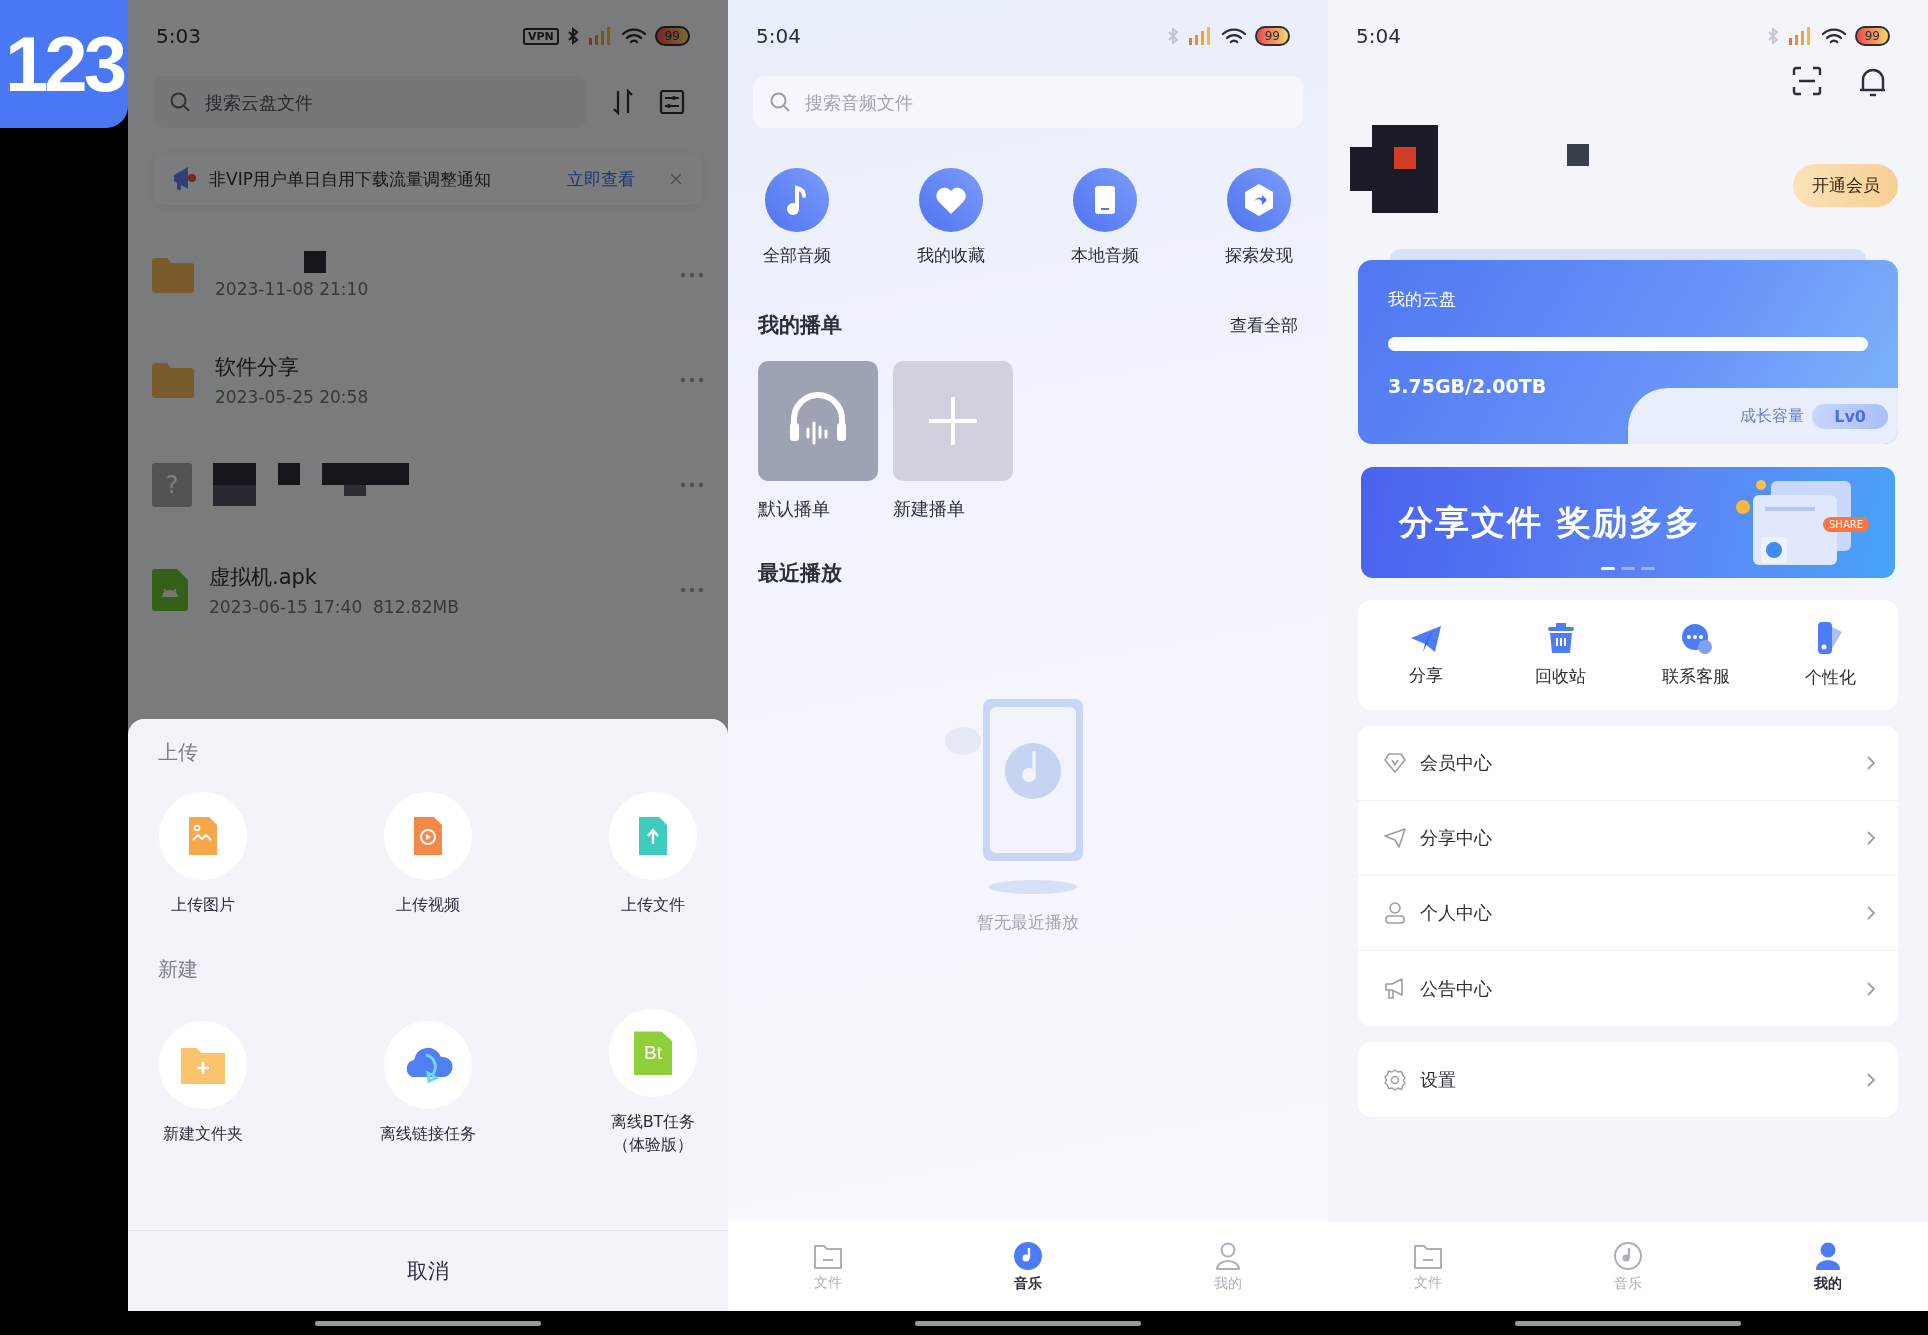 This screenshot has height=1335, width=1928. I want to click on tab: 我的, so click(1828, 1266).